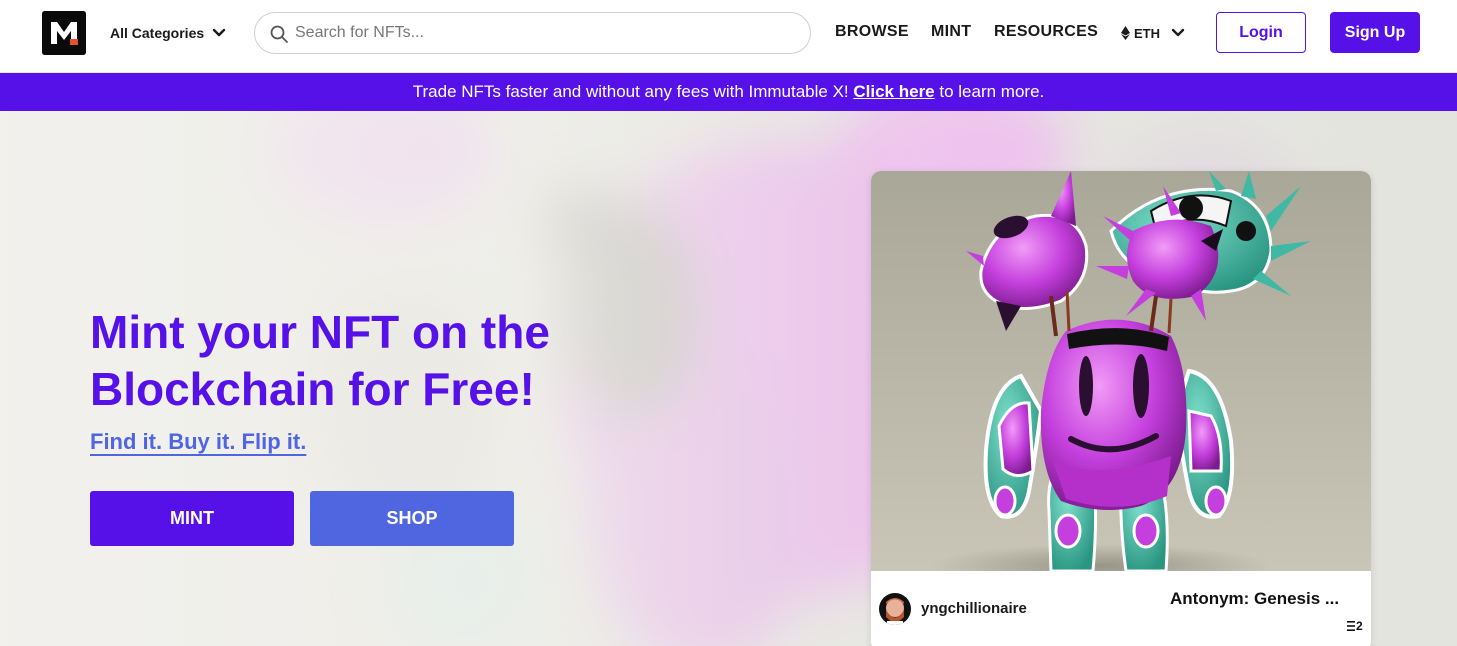 The width and height of the screenshot is (1457, 646). What do you see at coordinates (157, 33) in the screenshot?
I see `category-dropdown-label: All Categories` at bounding box center [157, 33].